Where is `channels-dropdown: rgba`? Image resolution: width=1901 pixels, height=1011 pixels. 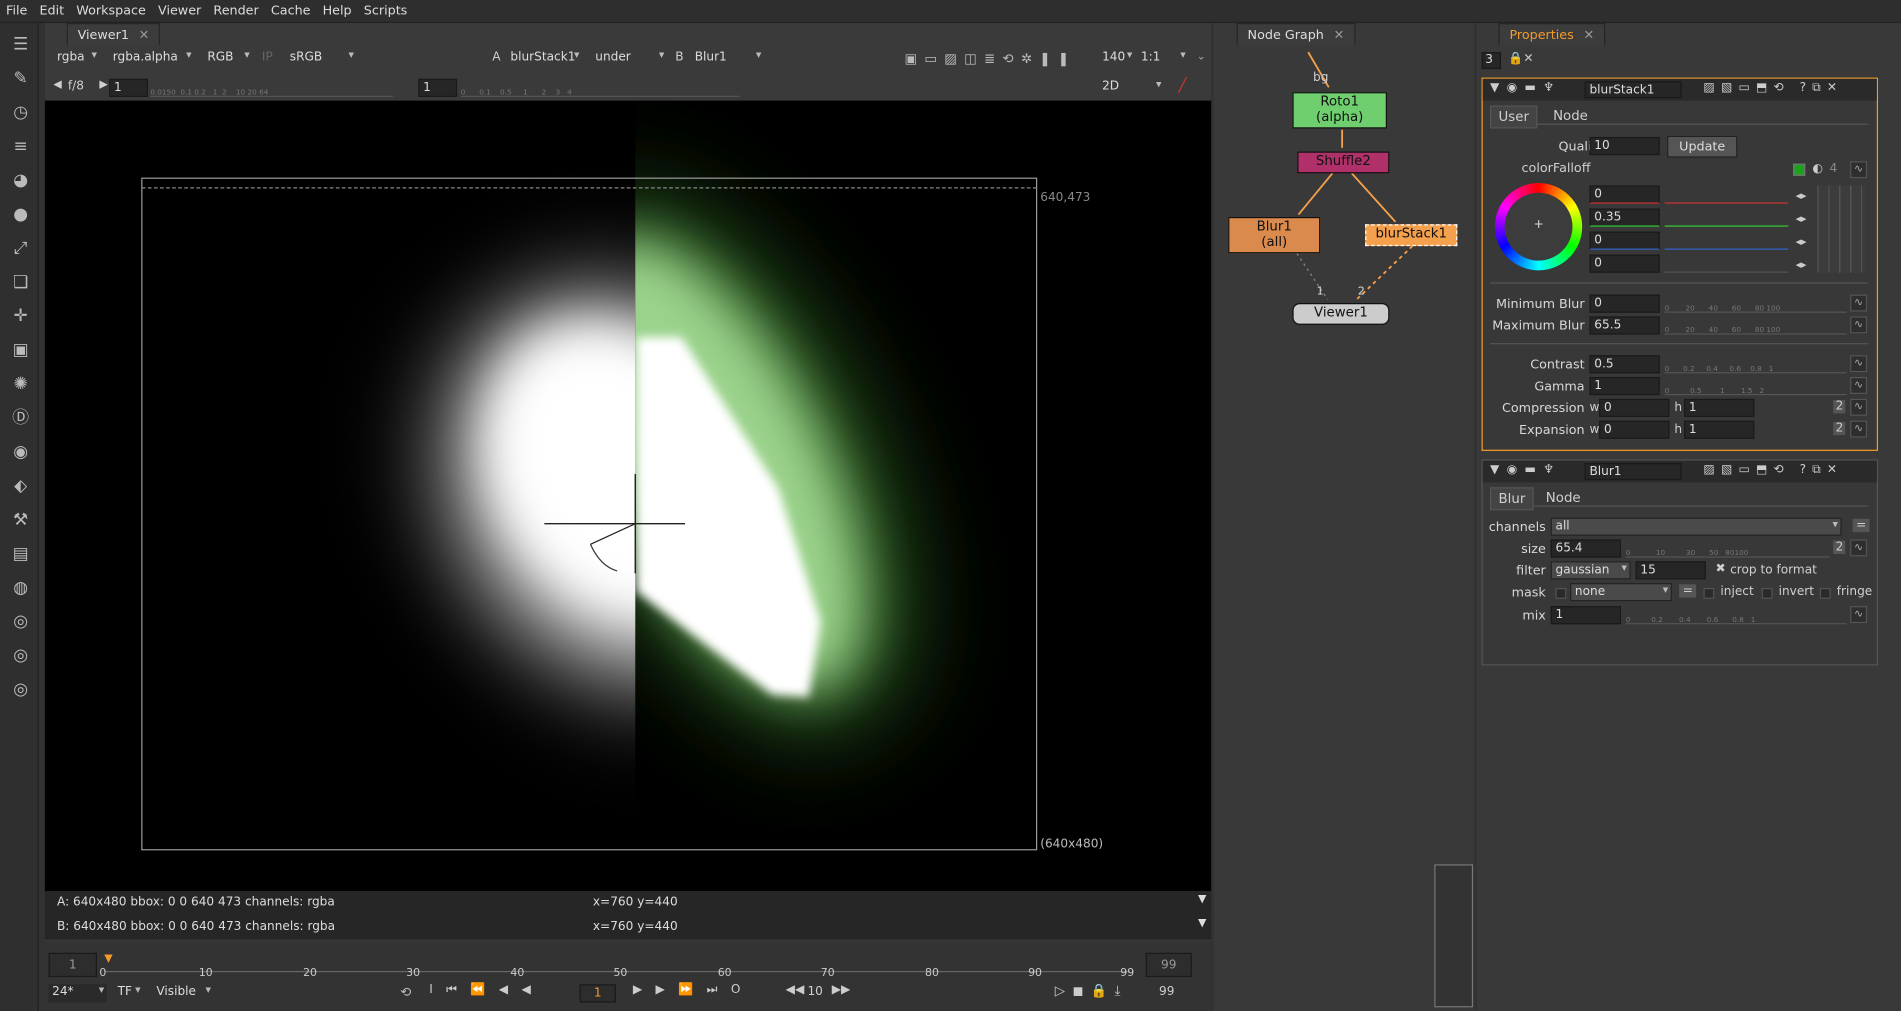
channels-dropdown: rgba is located at coordinates (76, 59).